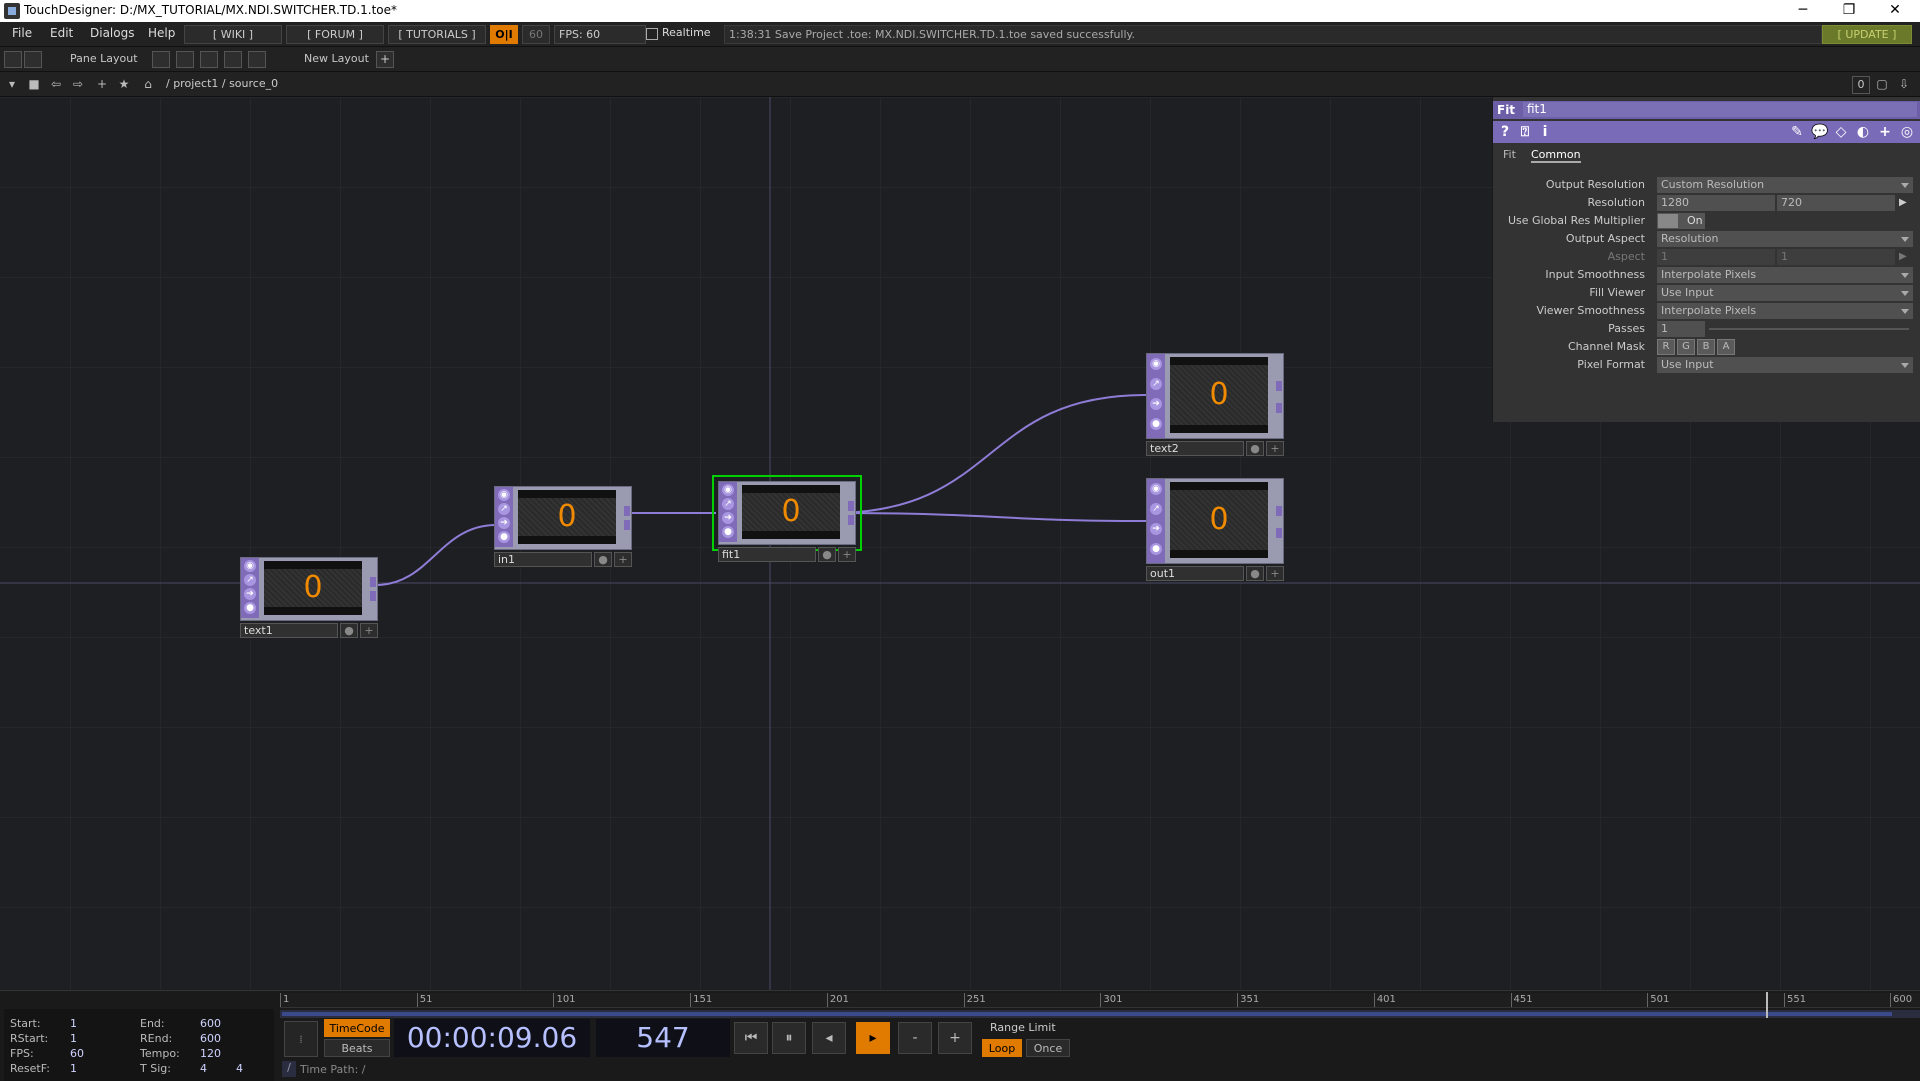  Describe the element at coordinates (543, 559) in the screenshot. I see `node-label: in1` at that location.